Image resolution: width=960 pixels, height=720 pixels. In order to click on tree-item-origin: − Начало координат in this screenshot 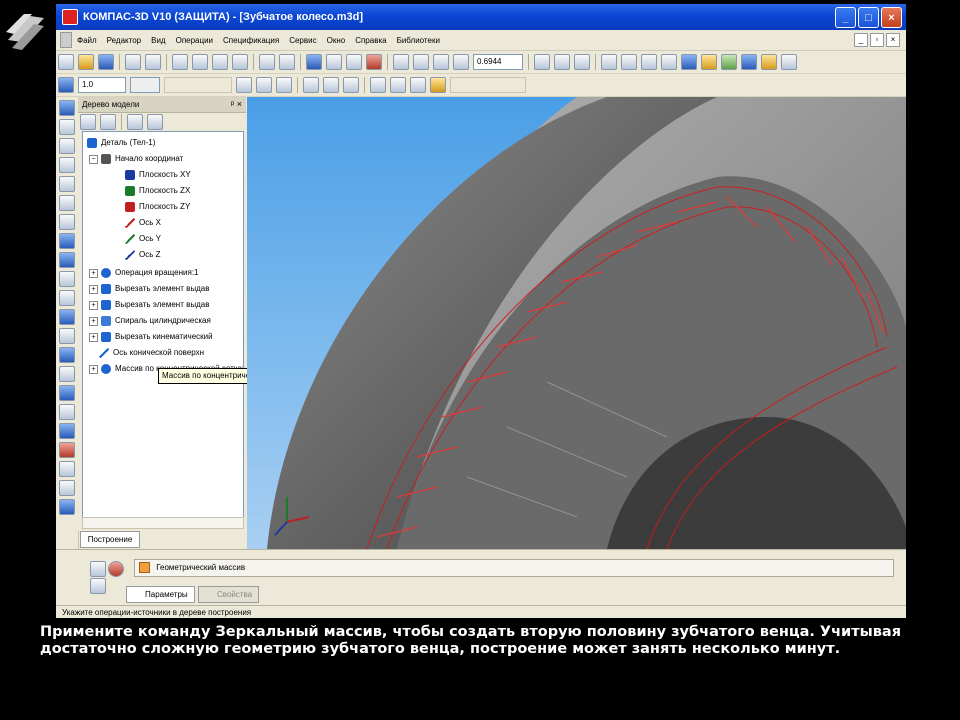, I will do `click(136, 159)`.